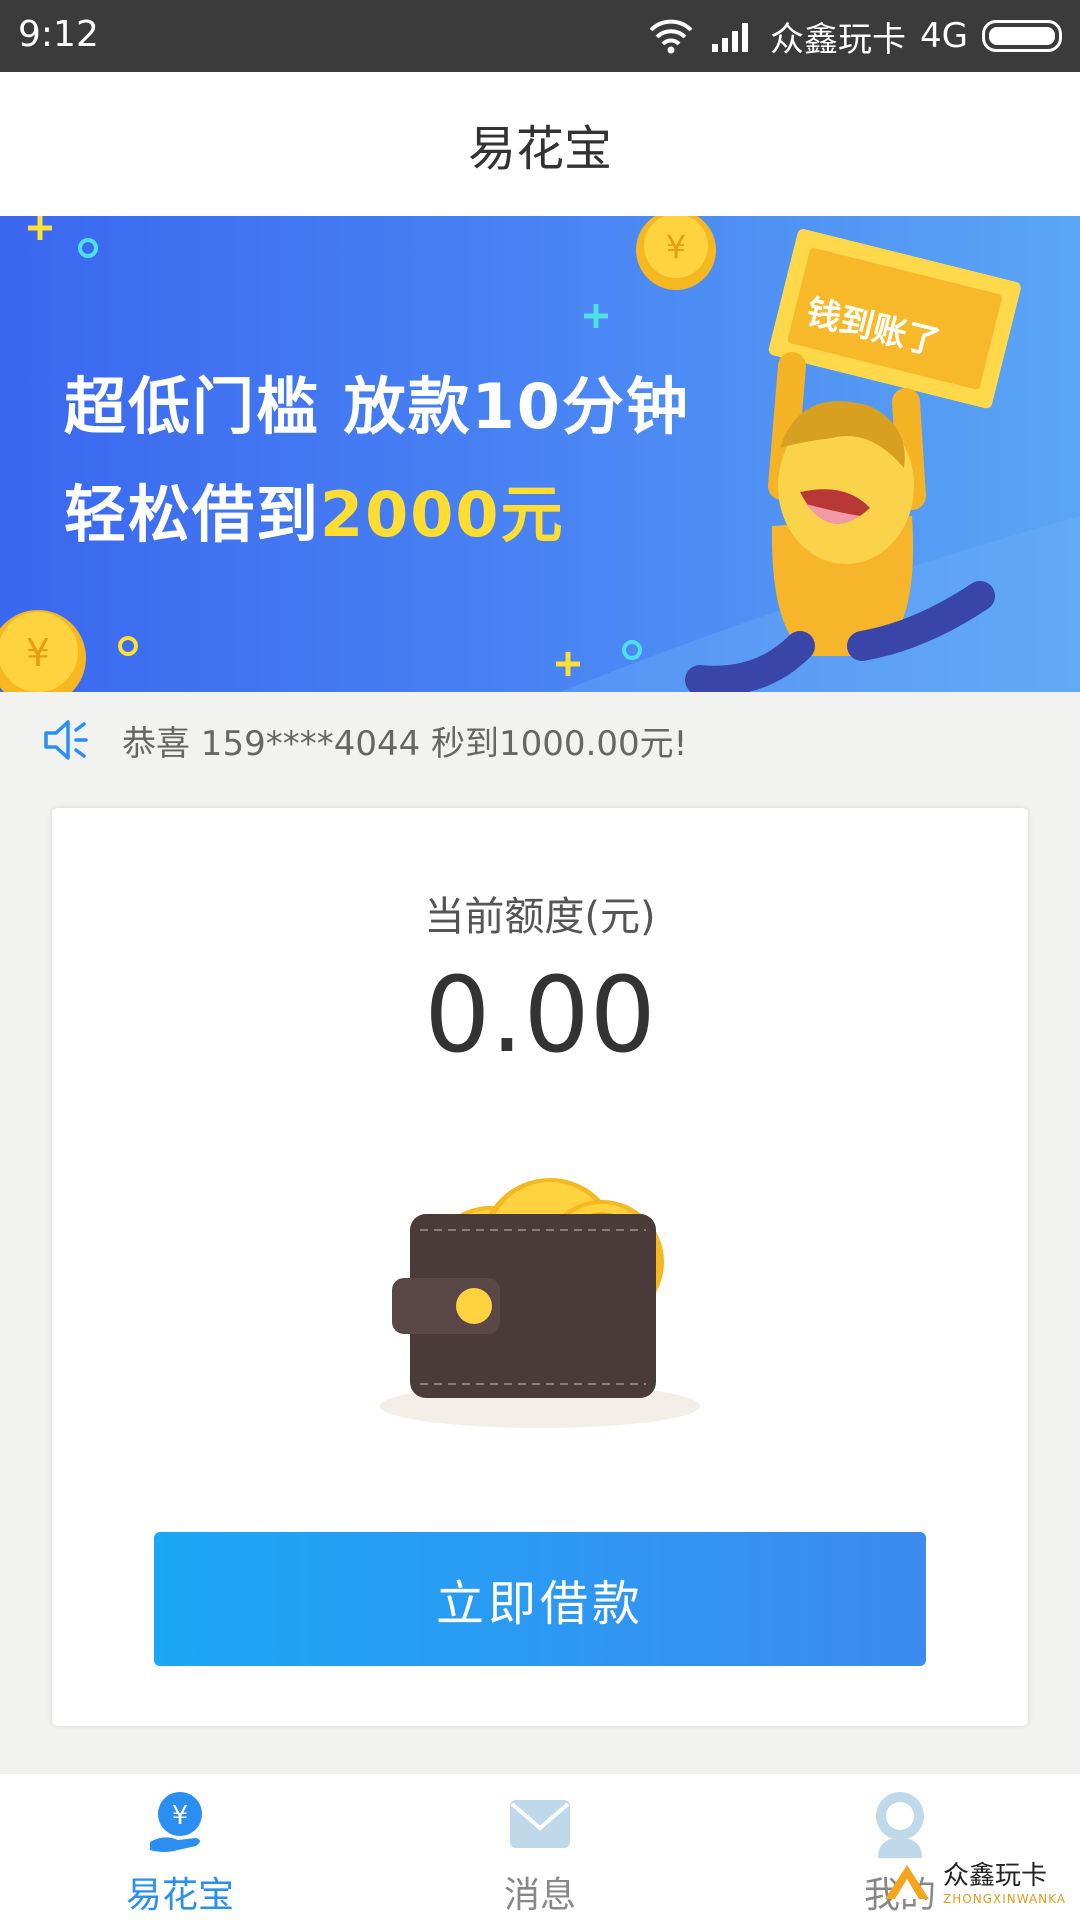  I want to click on borrow-now-button: 立即借款, so click(540, 1599).